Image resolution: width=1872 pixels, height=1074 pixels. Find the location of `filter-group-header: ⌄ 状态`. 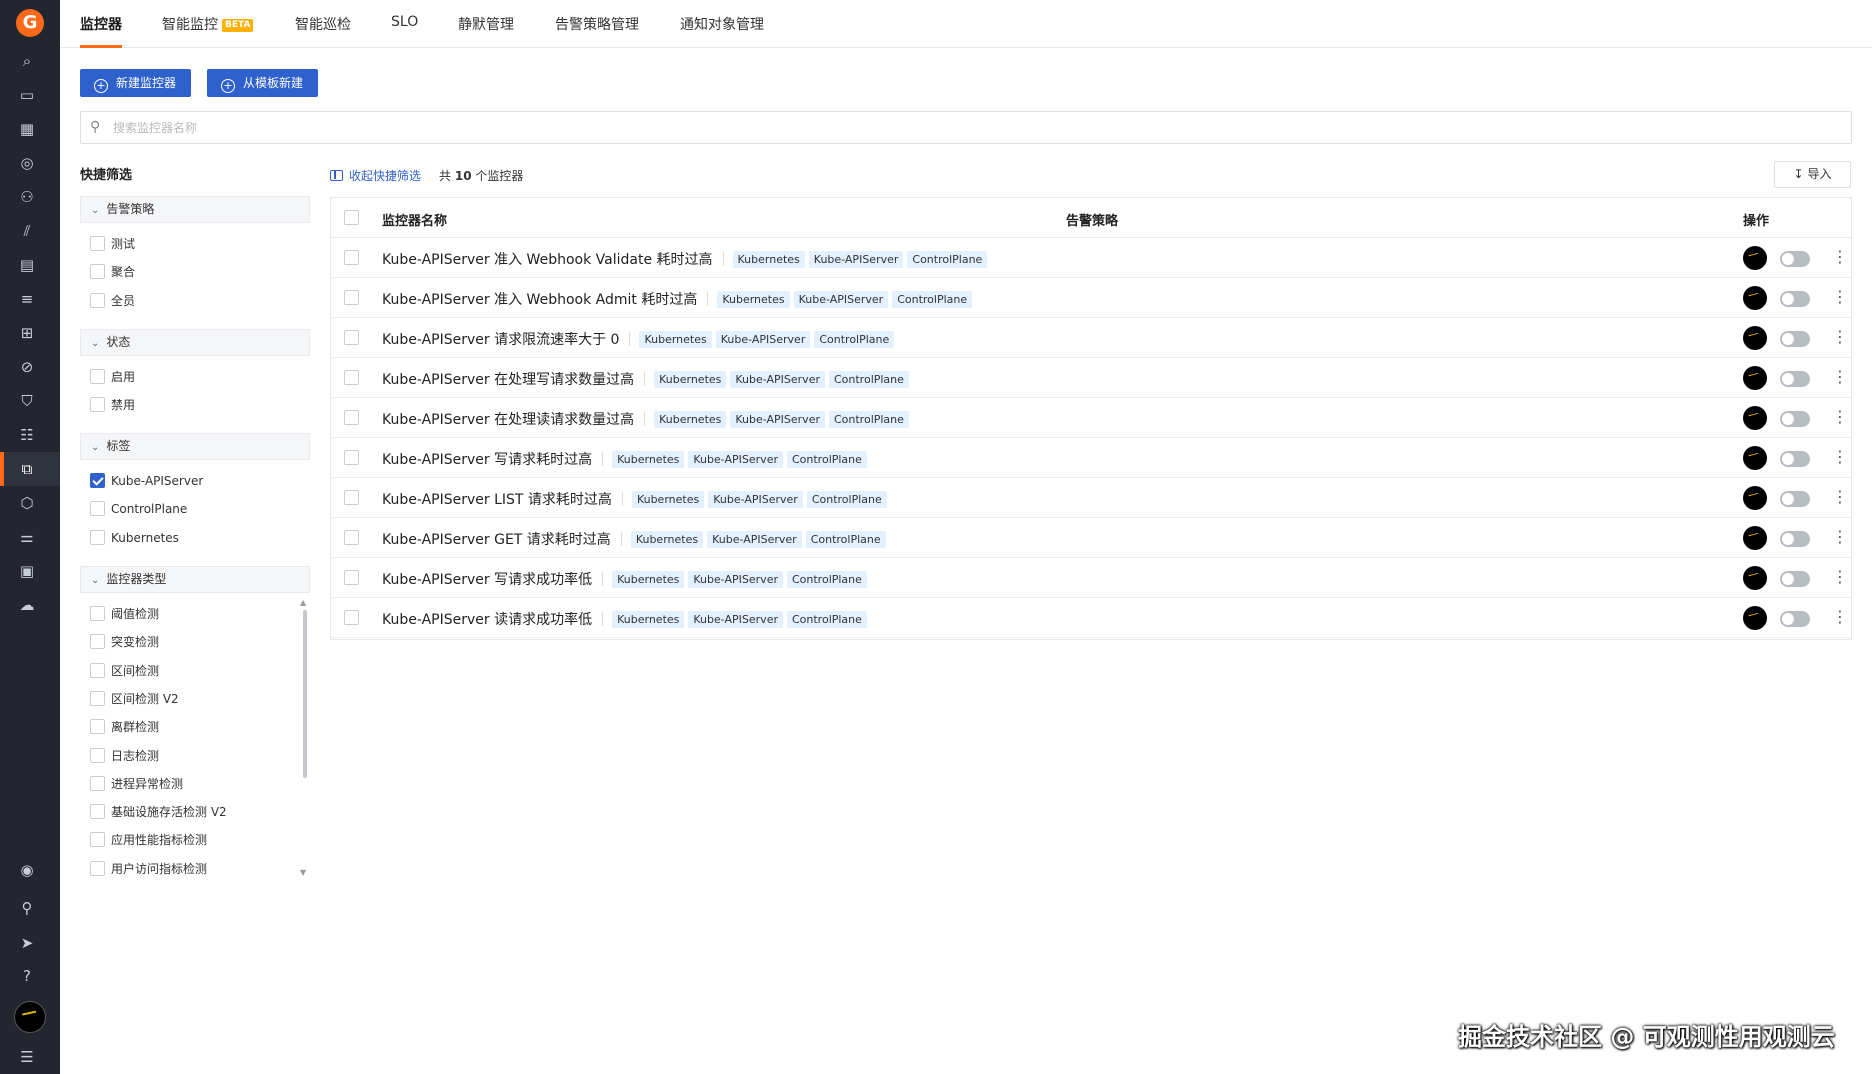

filter-group-header: ⌄ 状态 is located at coordinates (195, 342).